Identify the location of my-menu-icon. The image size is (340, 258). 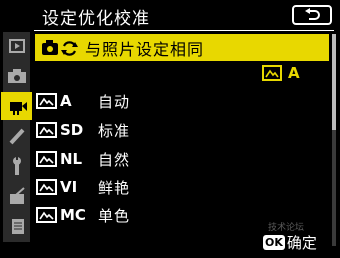
(17, 226).